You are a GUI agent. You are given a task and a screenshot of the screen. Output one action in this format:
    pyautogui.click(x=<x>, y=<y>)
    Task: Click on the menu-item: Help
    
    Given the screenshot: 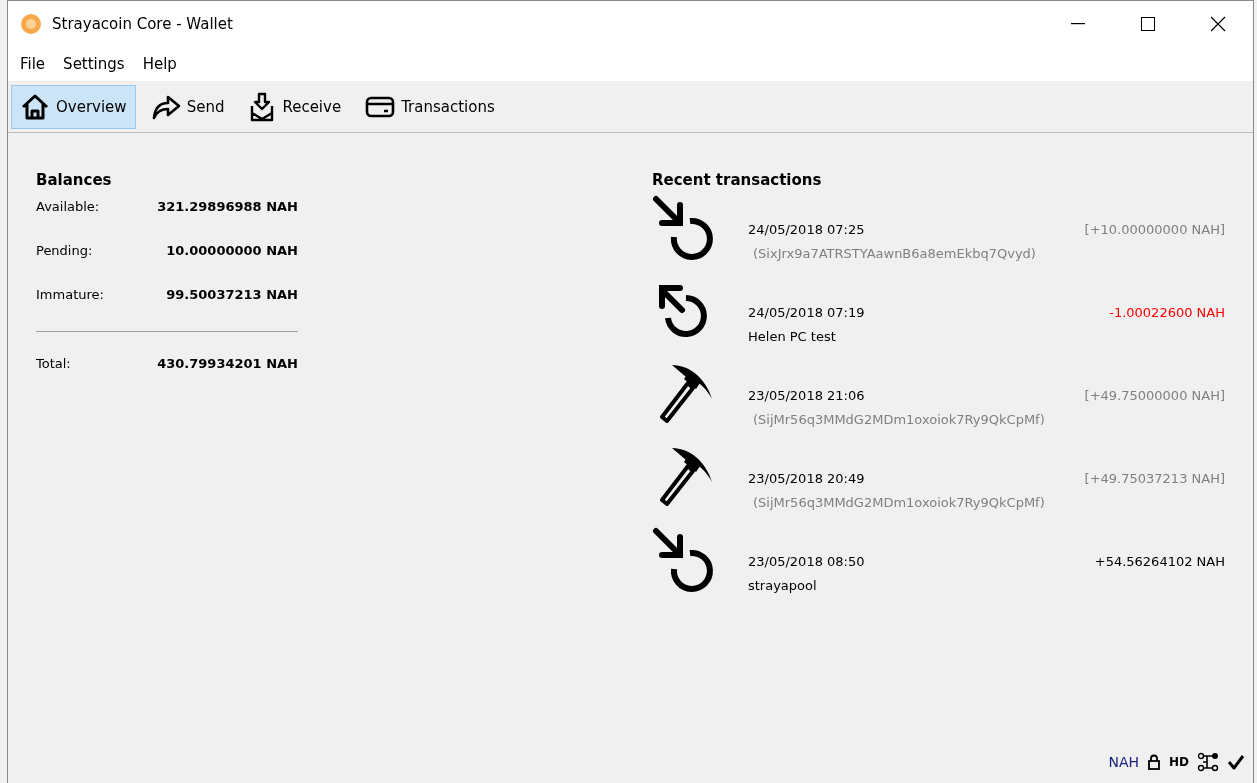 What is the action you would take?
    pyautogui.click(x=159, y=64)
    